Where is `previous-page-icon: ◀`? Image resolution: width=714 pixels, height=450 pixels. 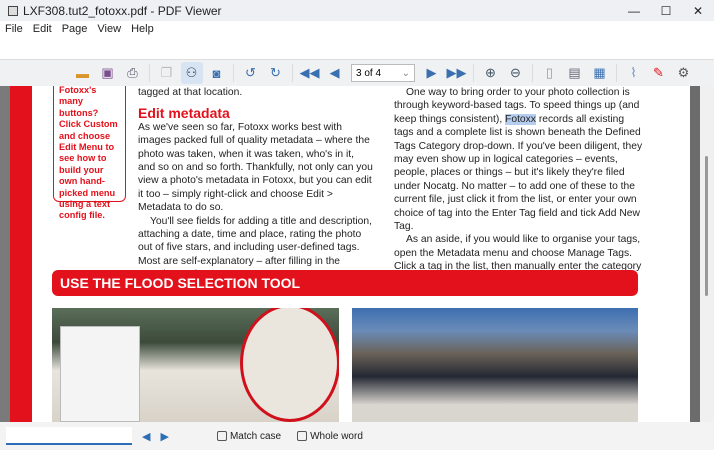
previous-page-icon: ◀ is located at coordinates (335, 73).